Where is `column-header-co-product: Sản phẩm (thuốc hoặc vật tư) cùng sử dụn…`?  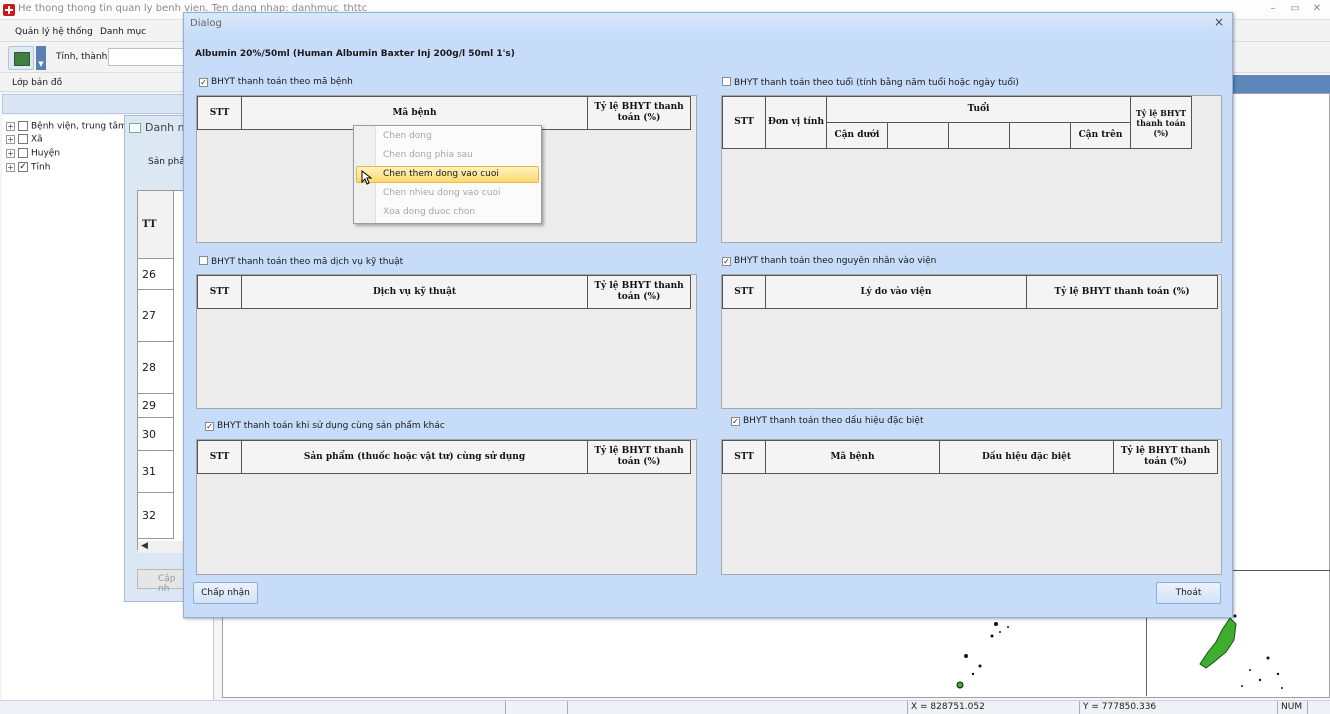 column-header-co-product: Sản phẩm (thuốc hoặc vật tư) cùng sử dụn… is located at coordinates (414, 457).